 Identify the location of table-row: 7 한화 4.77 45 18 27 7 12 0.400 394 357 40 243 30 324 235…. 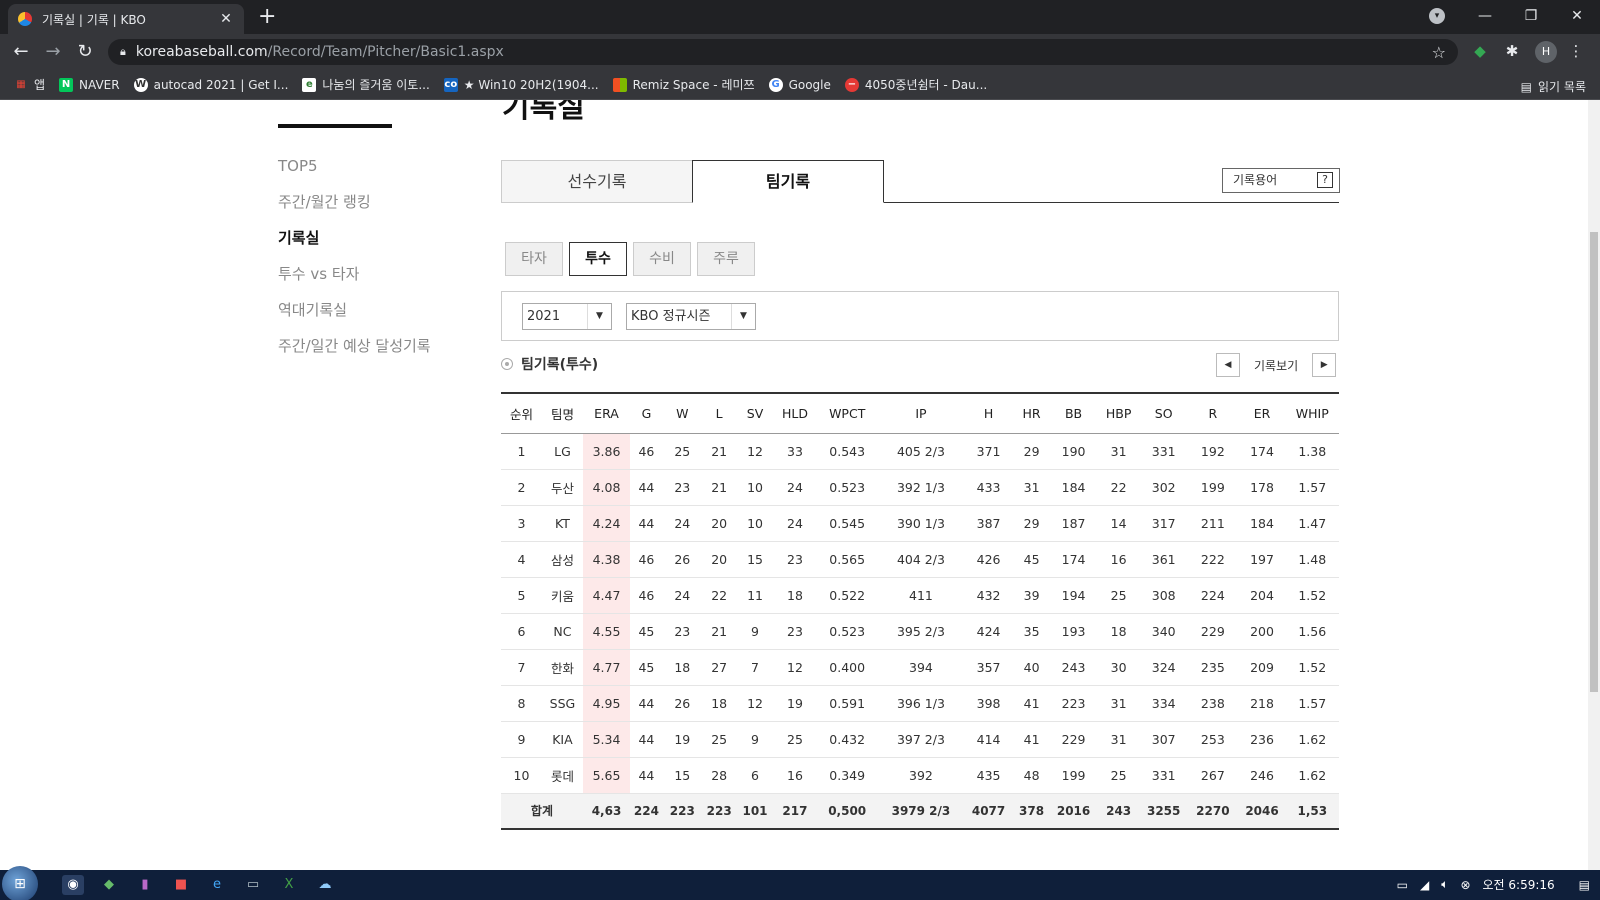
(920, 667).